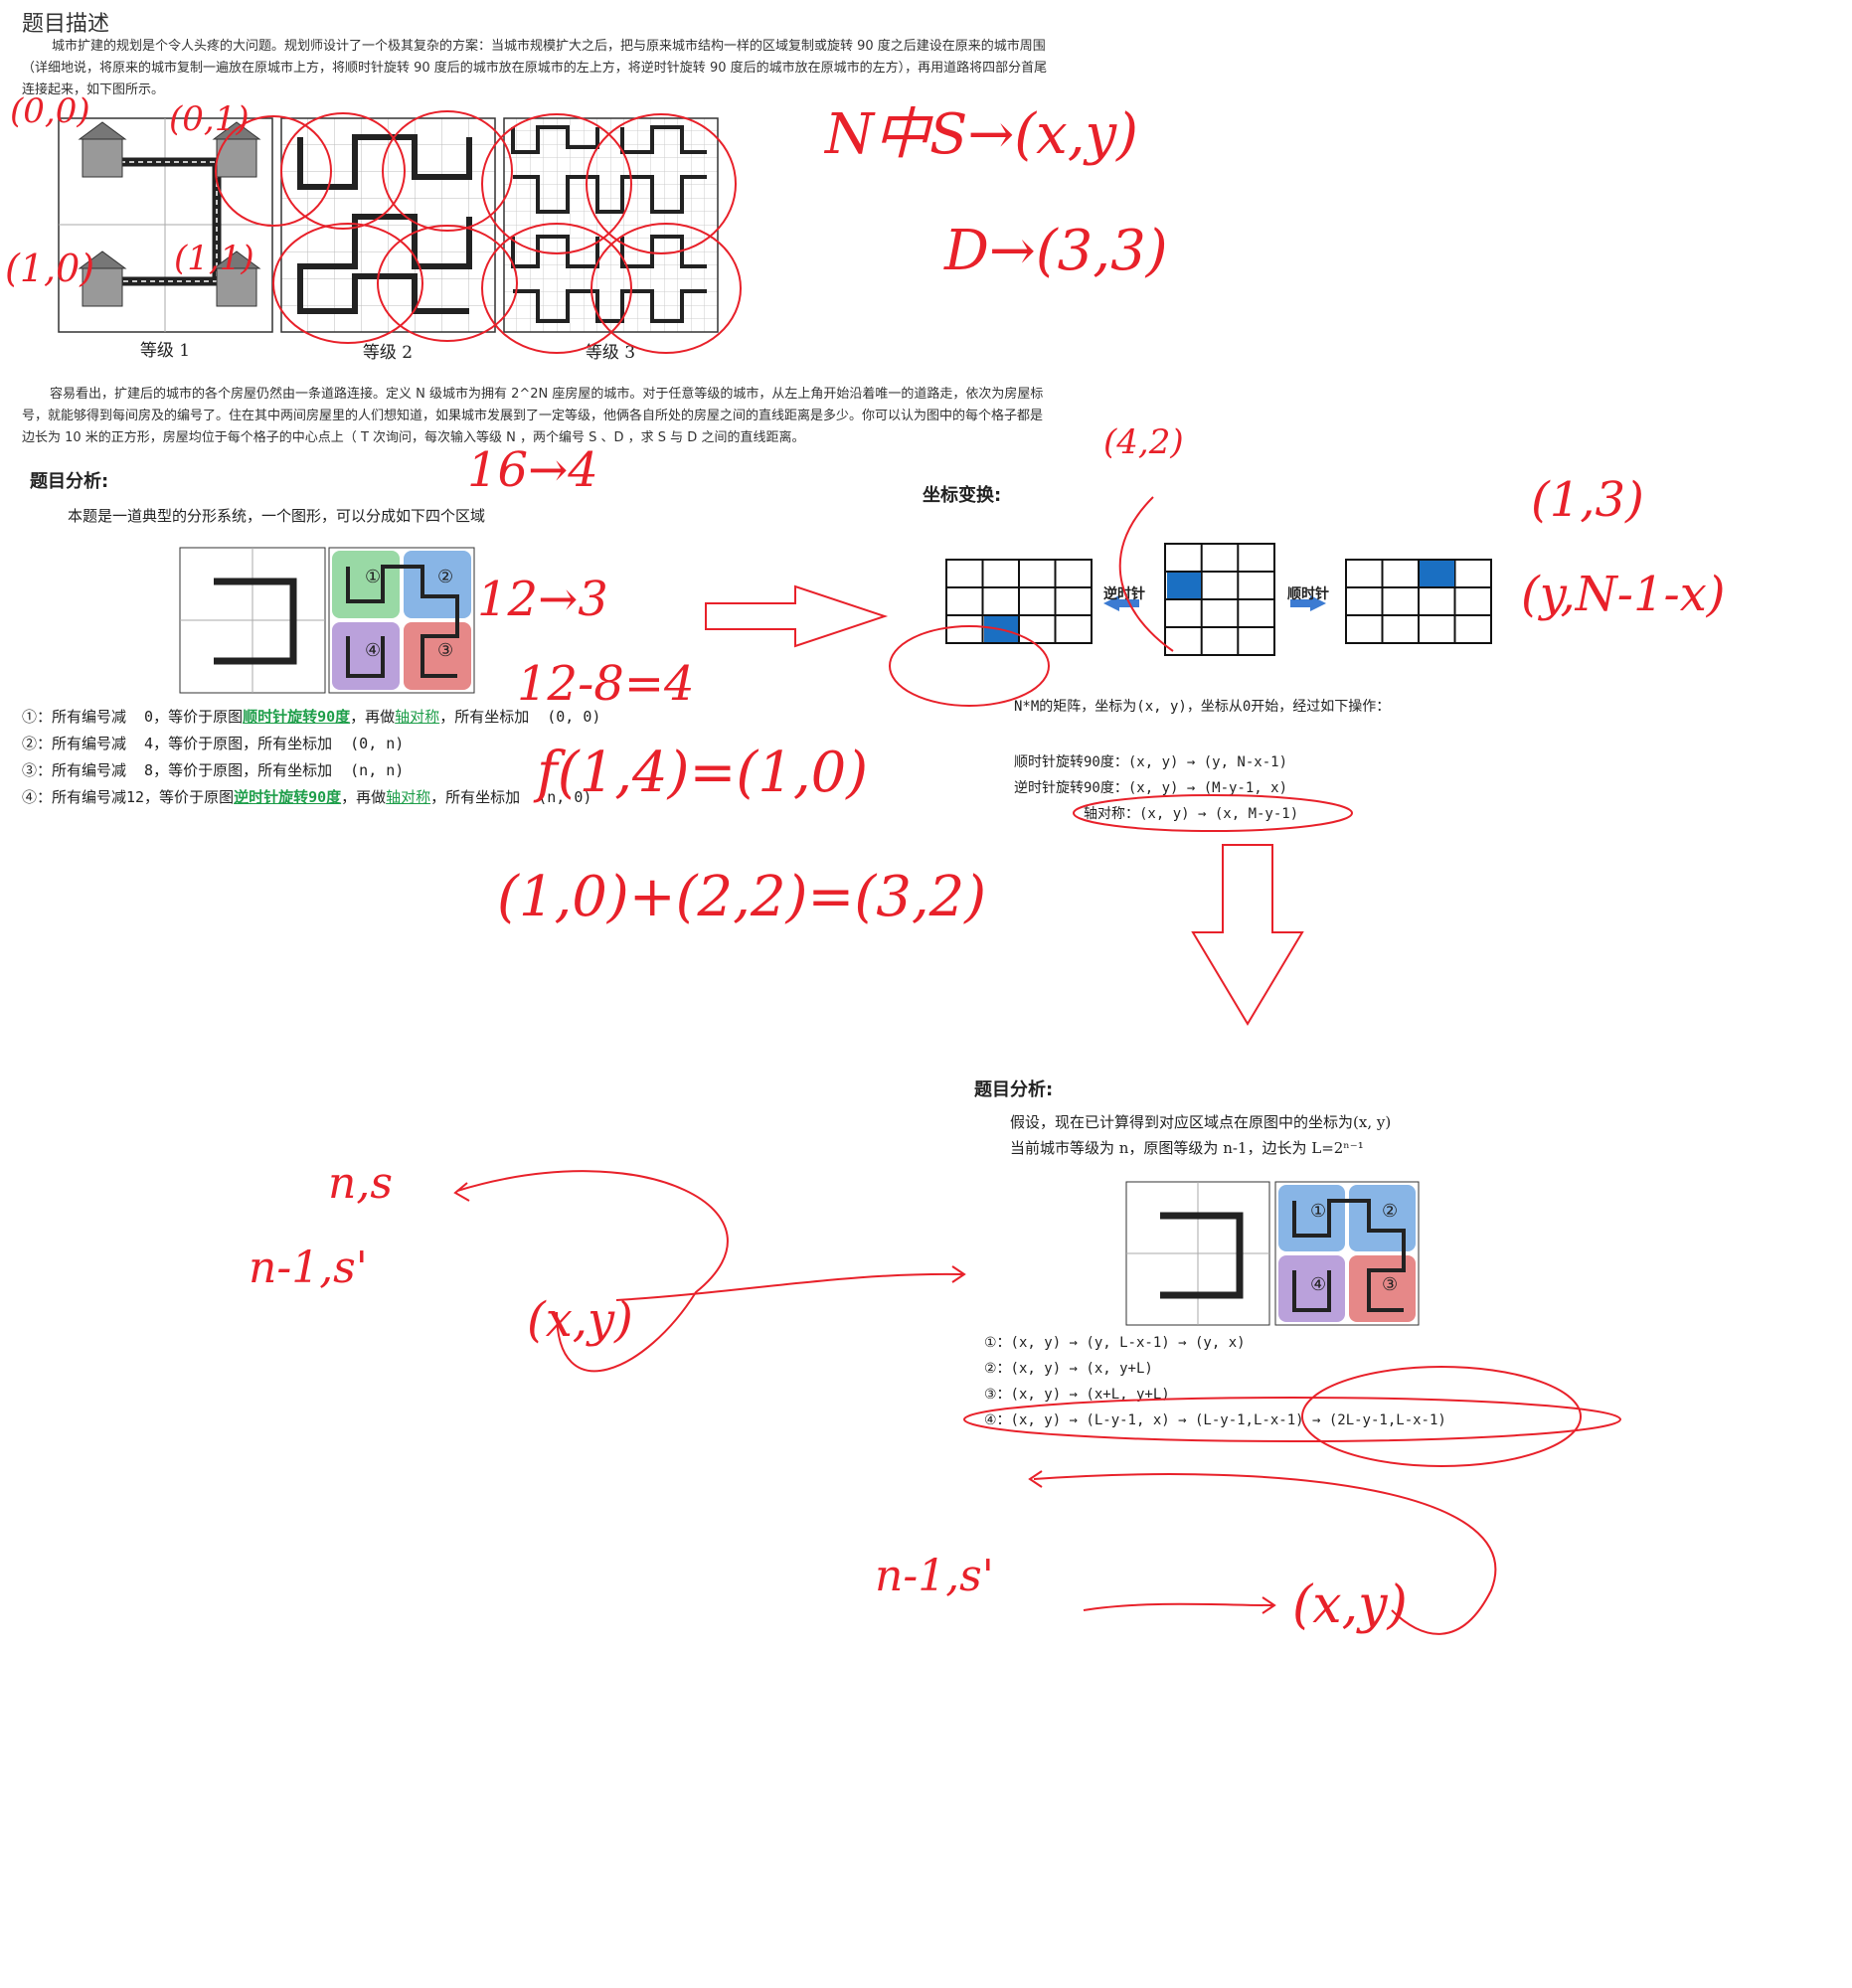  Describe the element at coordinates (213, 743) in the screenshot. I see `analysis-rule-2: ②：所有编号减 4，等价于原图，所有坐标加 (0, n)` at that location.